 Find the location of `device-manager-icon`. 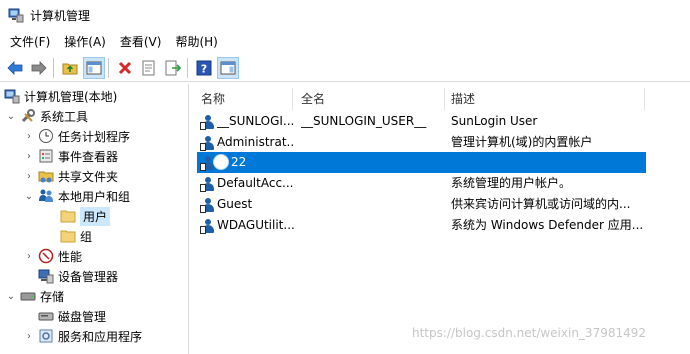

device-manager-icon is located at coordinates (46, 276).